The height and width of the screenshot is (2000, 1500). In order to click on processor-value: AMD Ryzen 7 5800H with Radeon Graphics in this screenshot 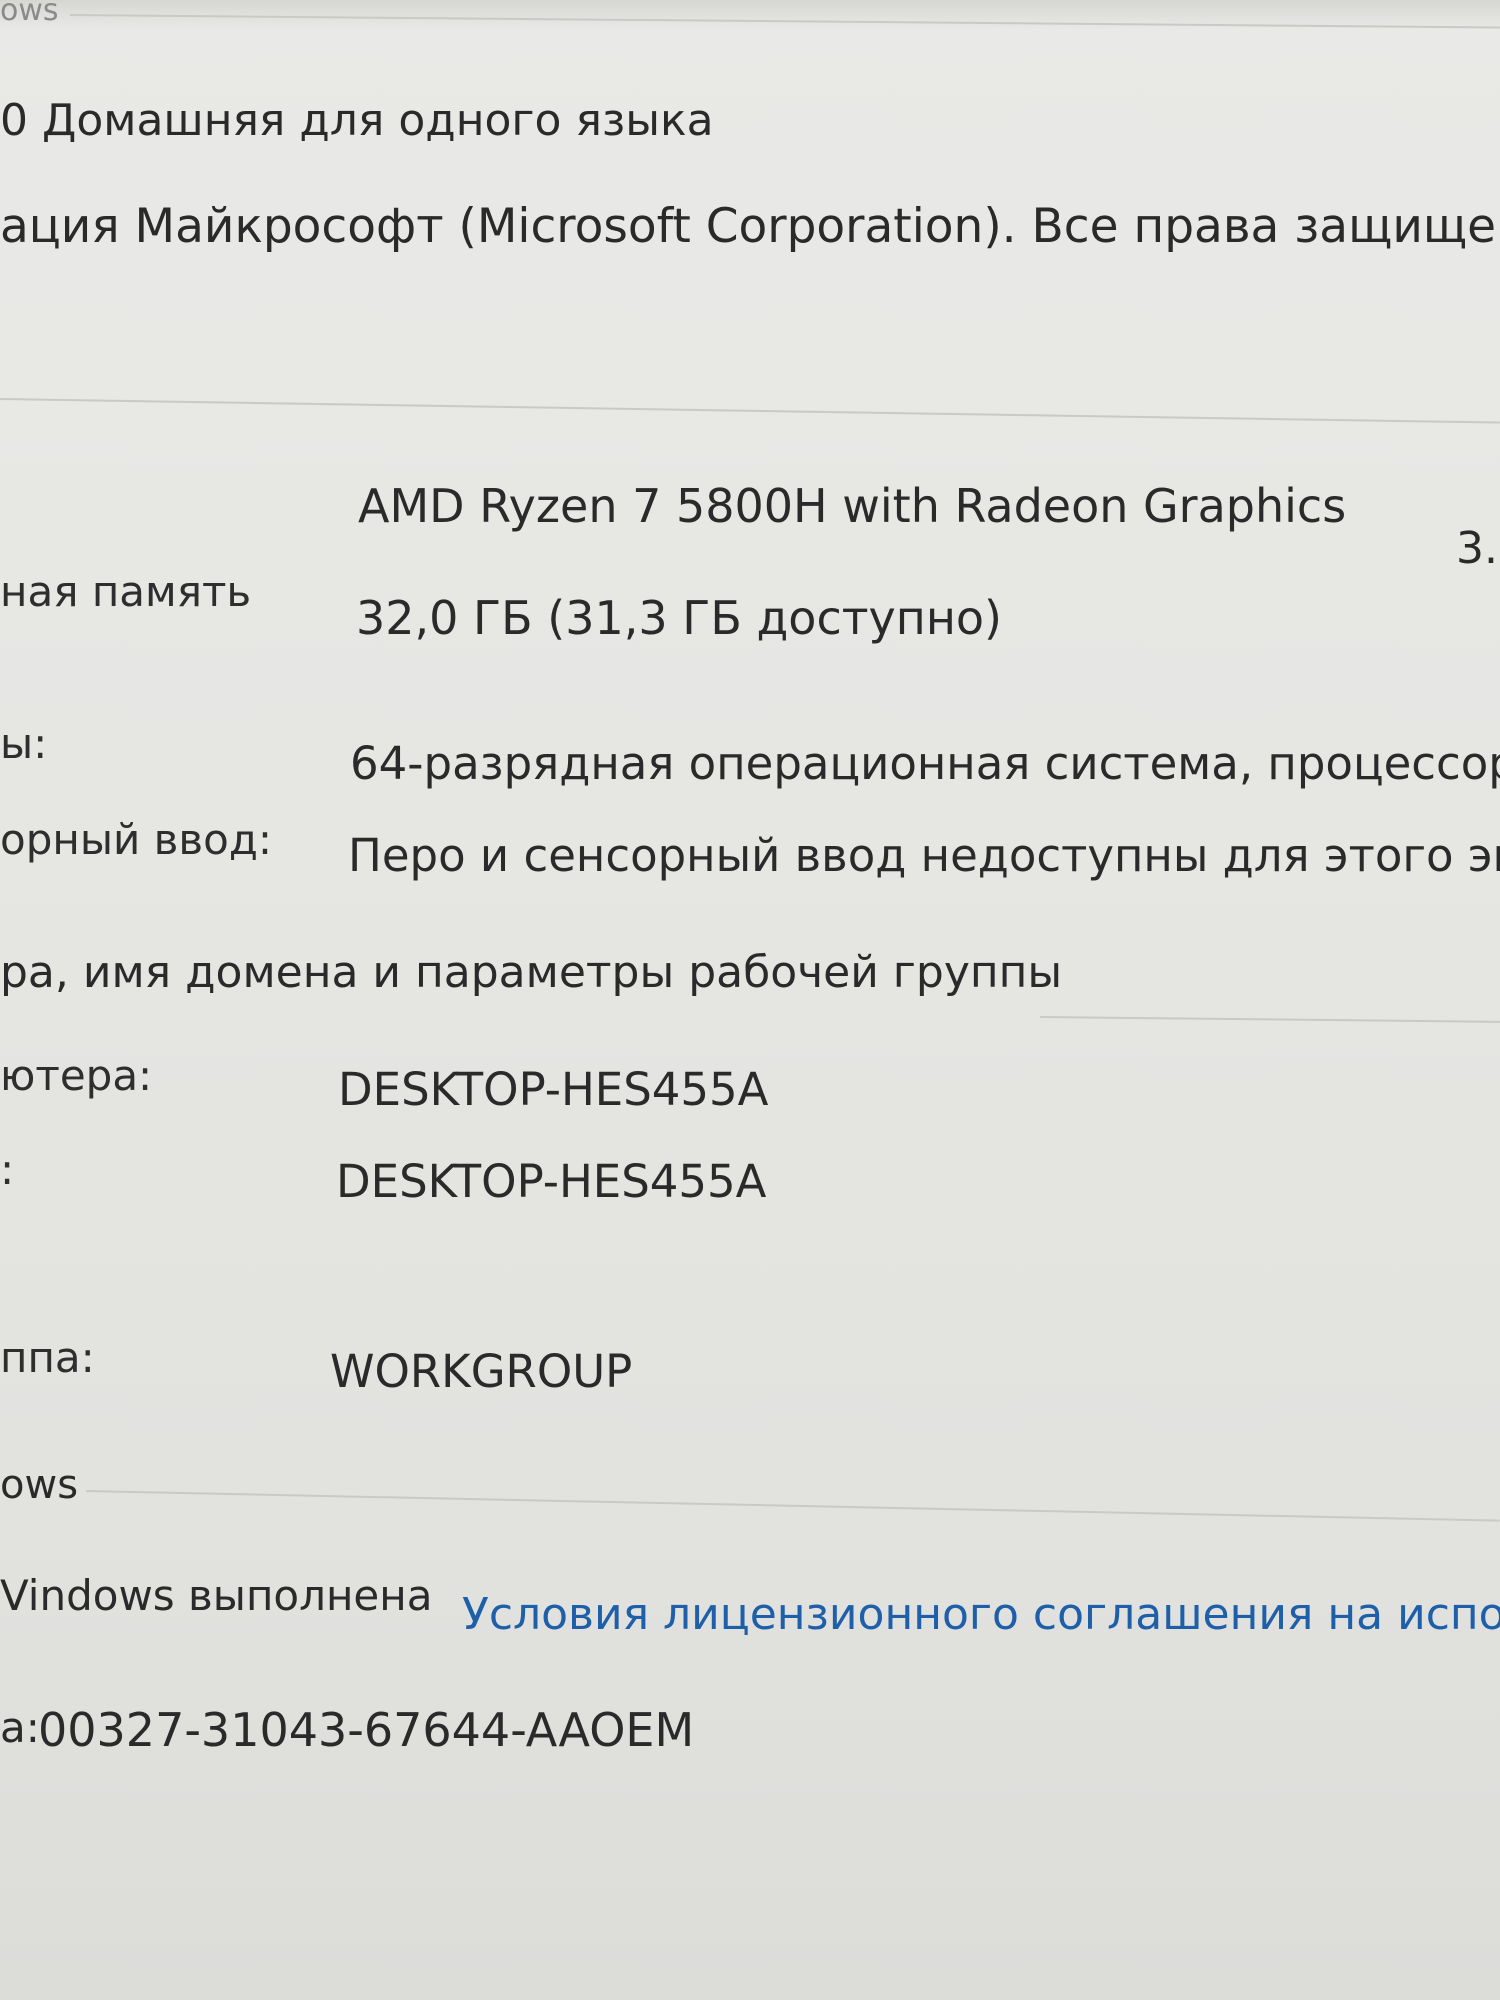, I will do `click(852, 506)`.